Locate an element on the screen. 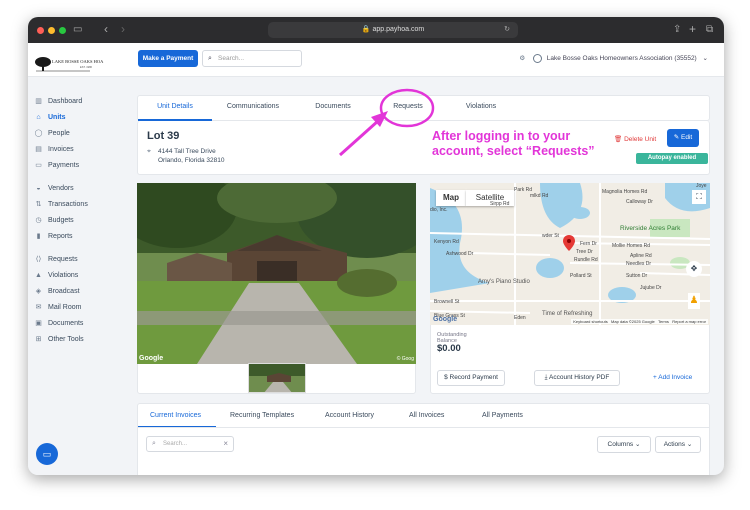  actions-chevron-icon: ⌄ is located at coordinates (689, 444).